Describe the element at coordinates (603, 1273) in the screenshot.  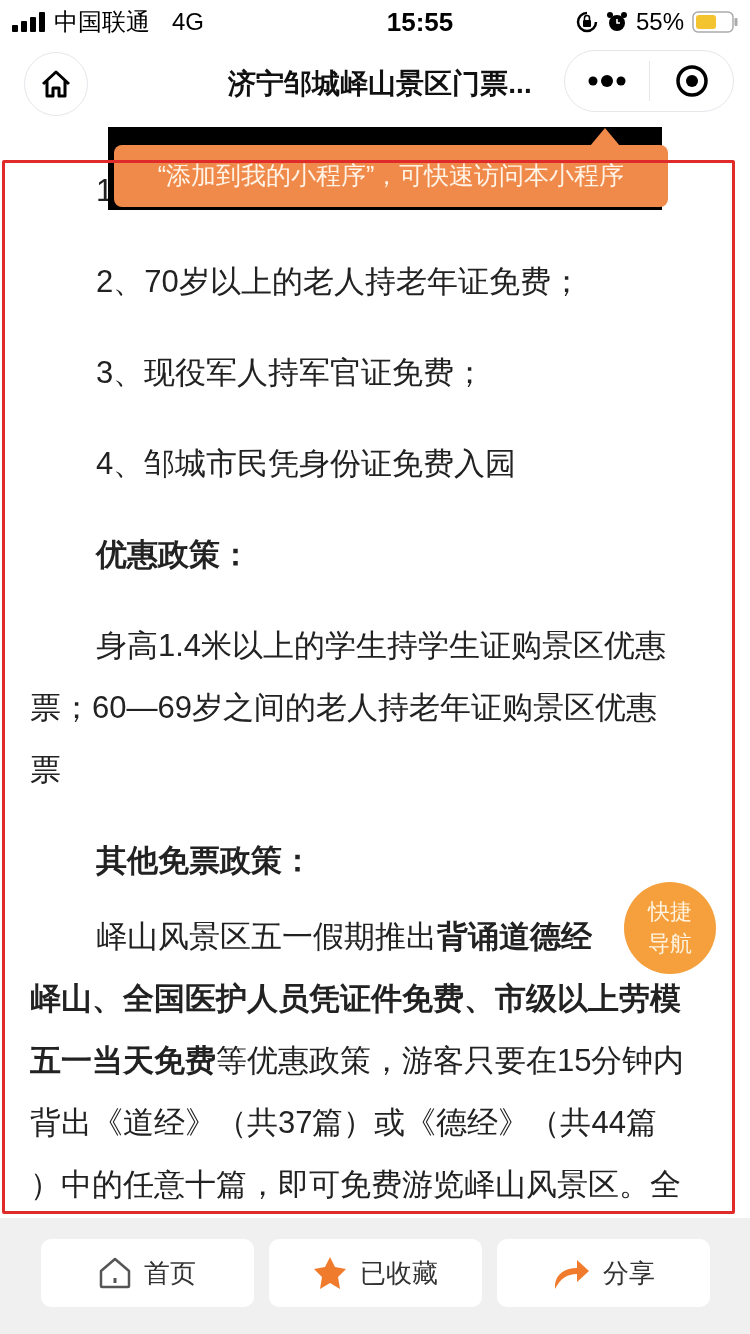
I see `share-button: 分享` at that location.